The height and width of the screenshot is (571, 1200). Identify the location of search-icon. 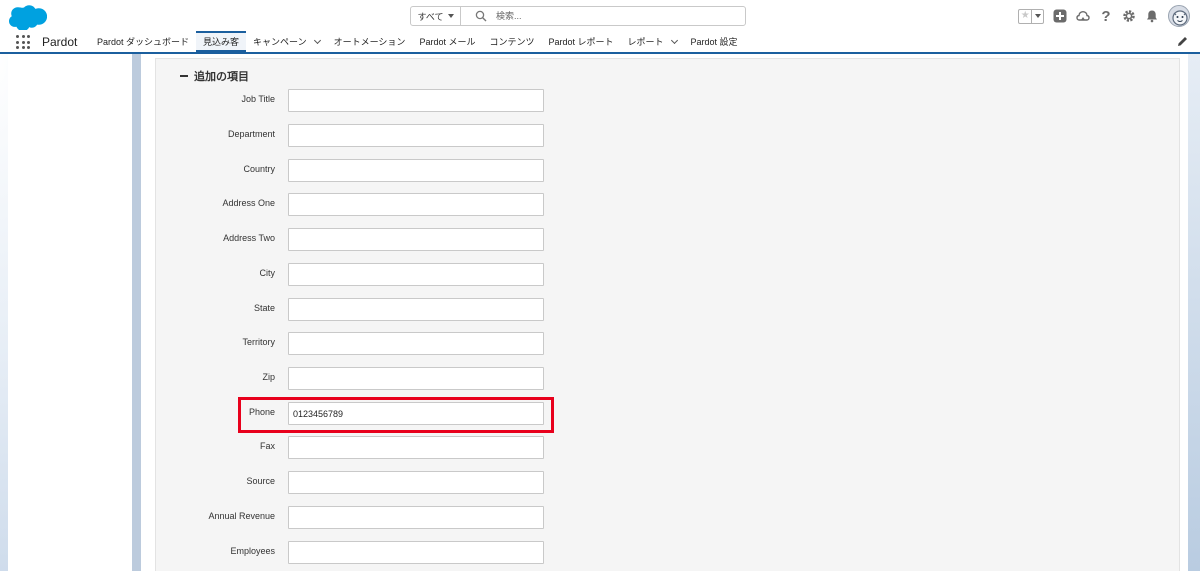
(481, 16).